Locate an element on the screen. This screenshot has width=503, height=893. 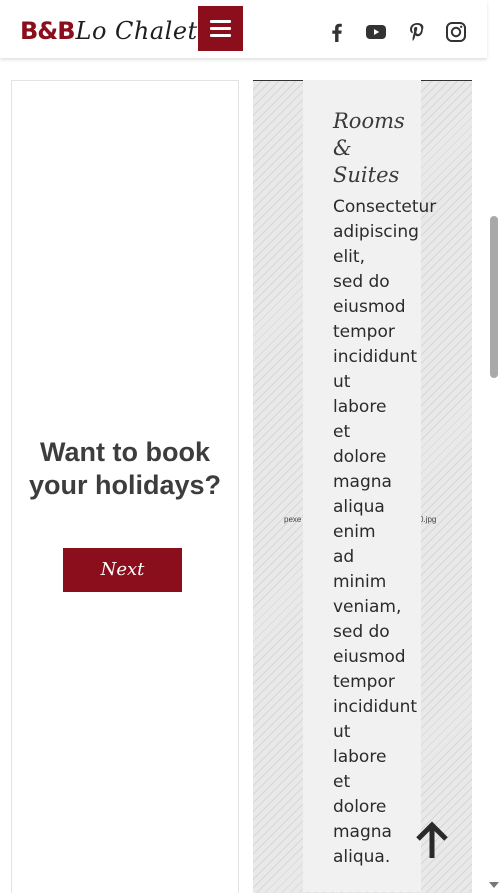
arrow-up-icon is located at coordinates (432, 839).